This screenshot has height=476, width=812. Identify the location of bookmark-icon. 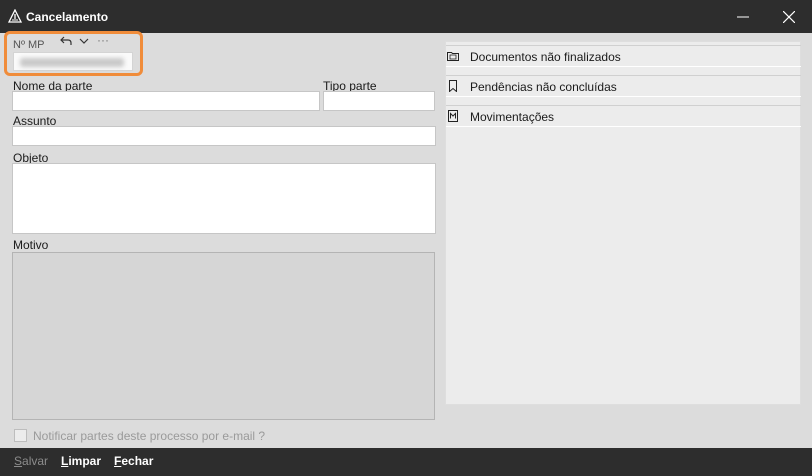
(453, 86).